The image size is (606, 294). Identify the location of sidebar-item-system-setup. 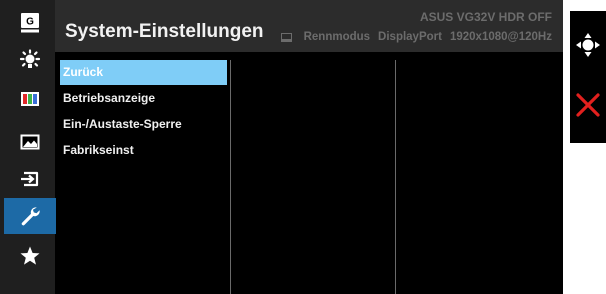
(30, 216).